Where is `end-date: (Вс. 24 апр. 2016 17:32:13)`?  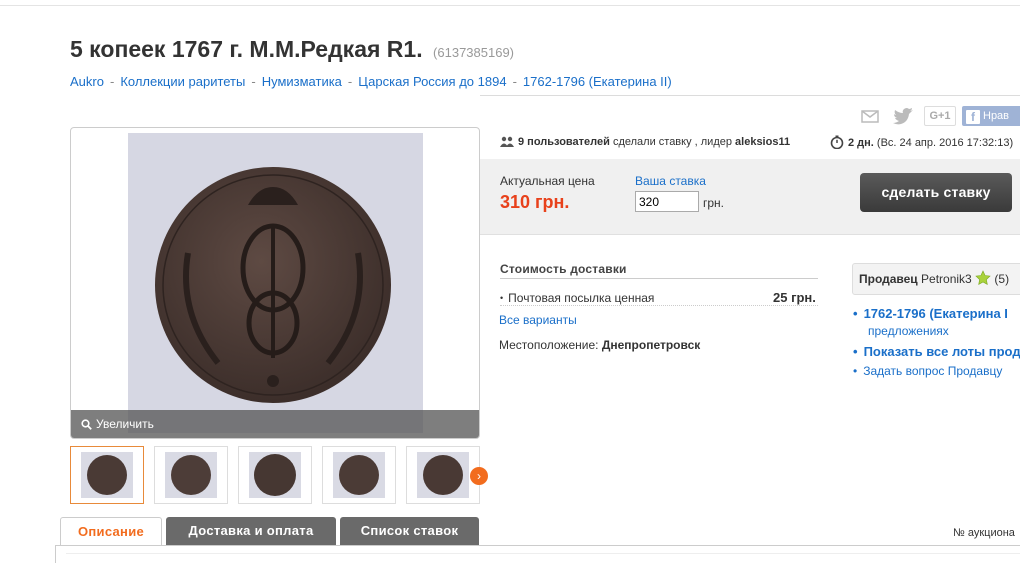 end-date: (Вс. 24 апр. 2016 17:32:13) is located at coordinates (943, 143).